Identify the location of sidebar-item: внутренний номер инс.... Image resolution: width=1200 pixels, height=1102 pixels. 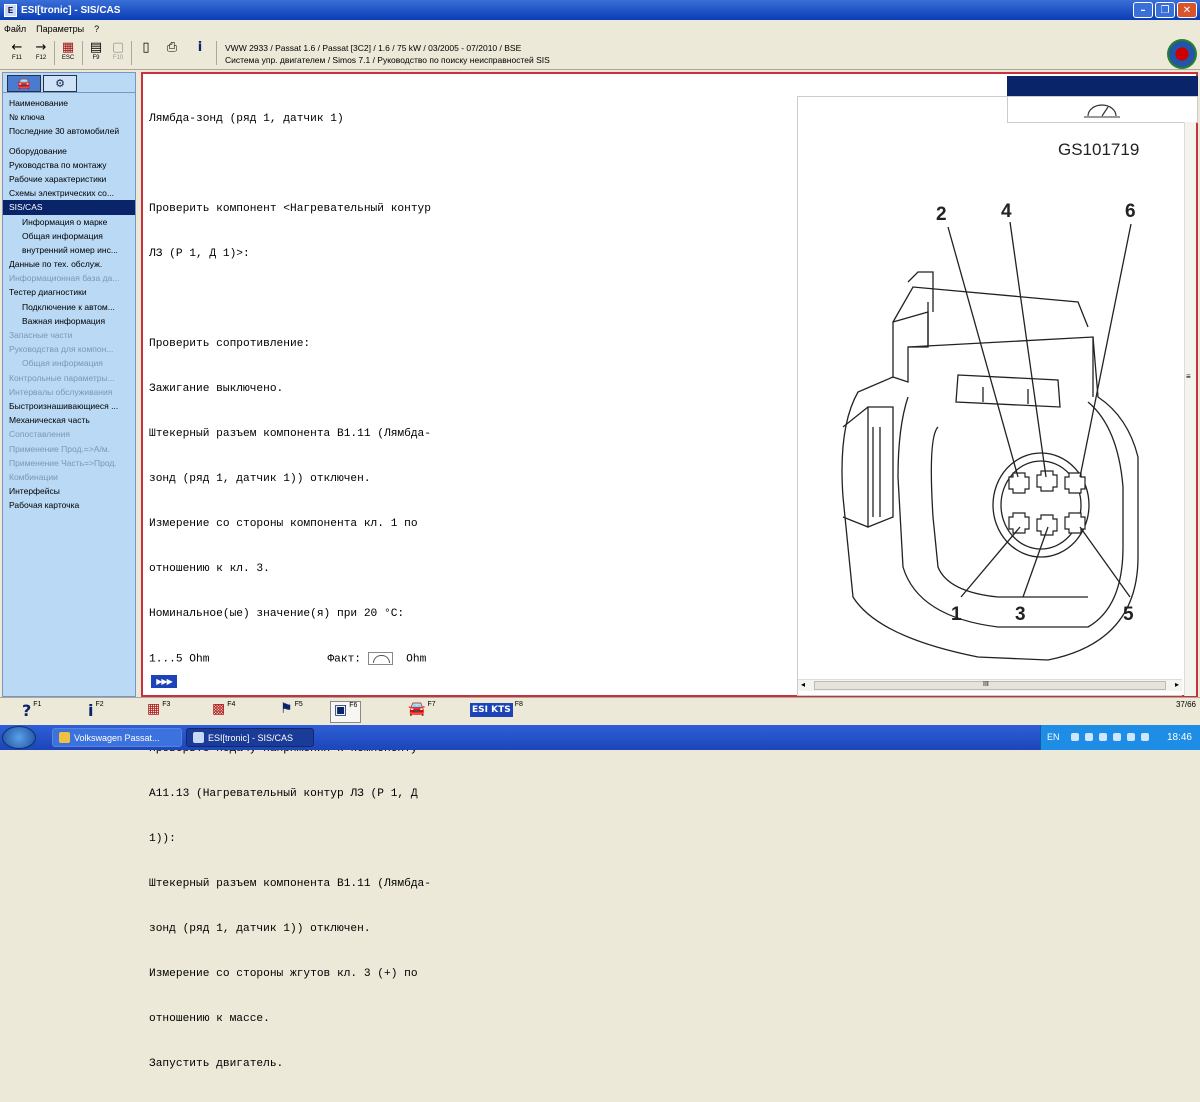
(69, 250).